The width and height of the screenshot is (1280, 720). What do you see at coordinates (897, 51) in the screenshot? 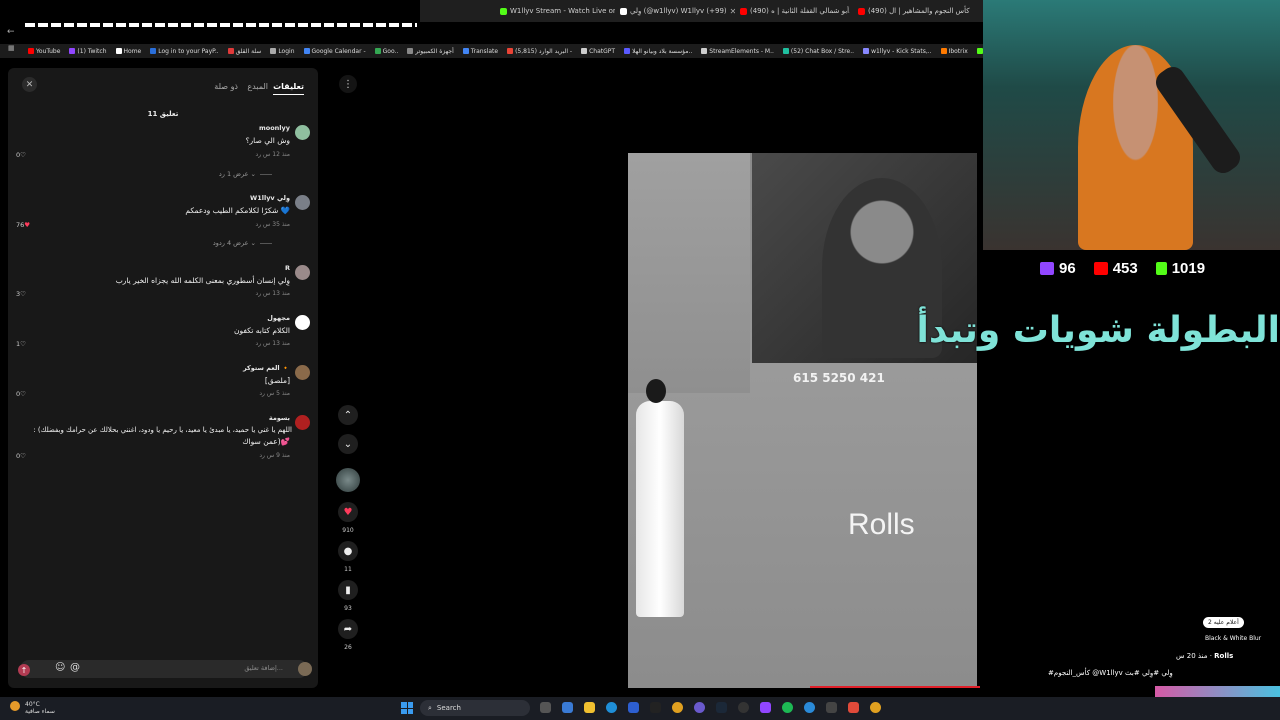
I see `bookmark-item: w1llyv - Kick Stats,..` at bounding box center [897, 51].